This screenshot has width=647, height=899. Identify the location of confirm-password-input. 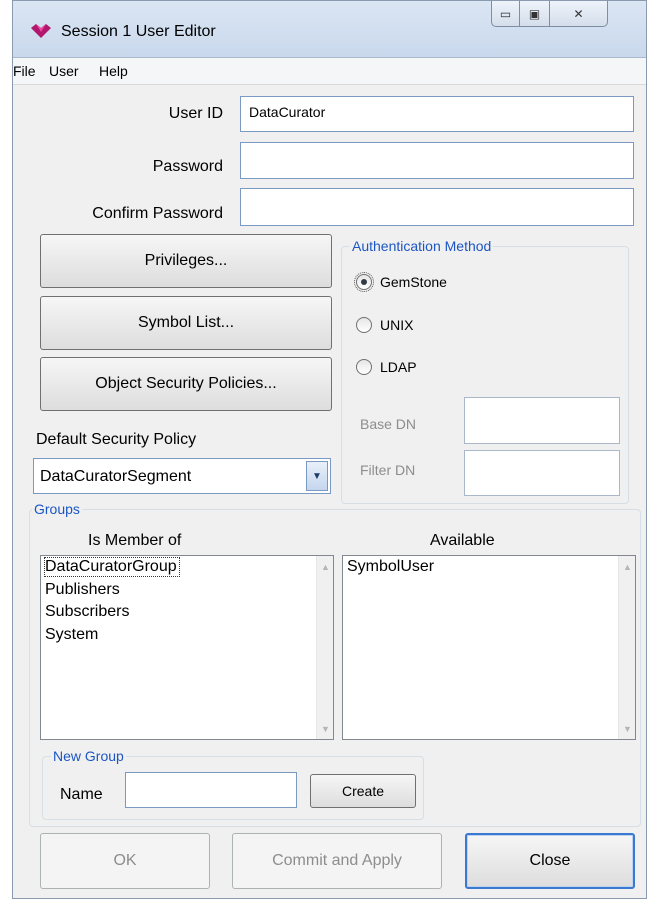
(437, 207).